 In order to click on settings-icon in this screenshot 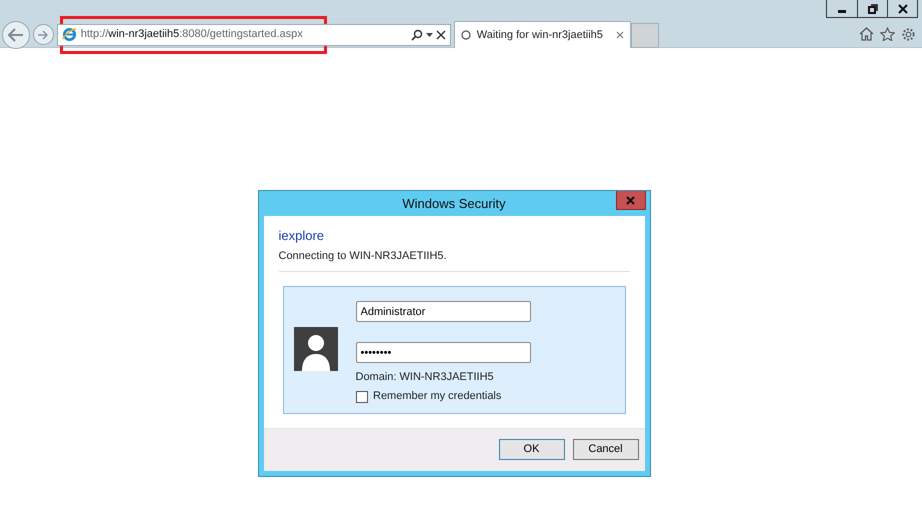, I will do `click(908, 34)`.